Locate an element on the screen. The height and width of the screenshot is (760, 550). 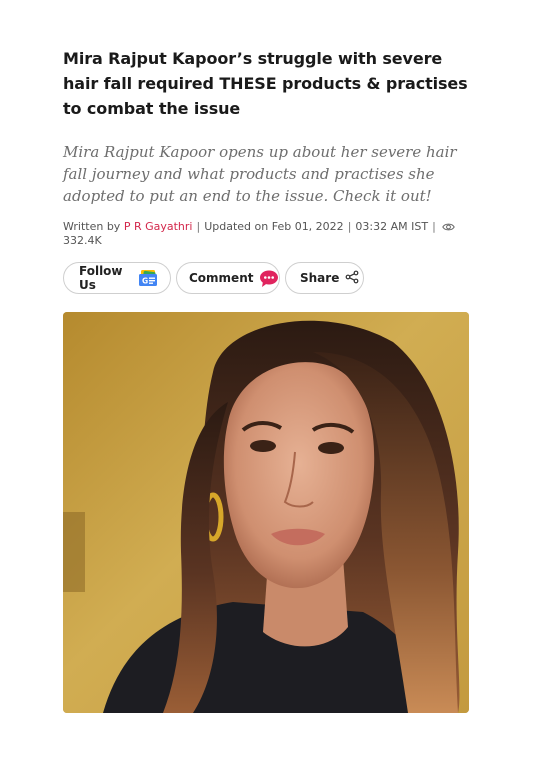
updated-time: 03:32 AM IST is located at coordinates (392, 226).